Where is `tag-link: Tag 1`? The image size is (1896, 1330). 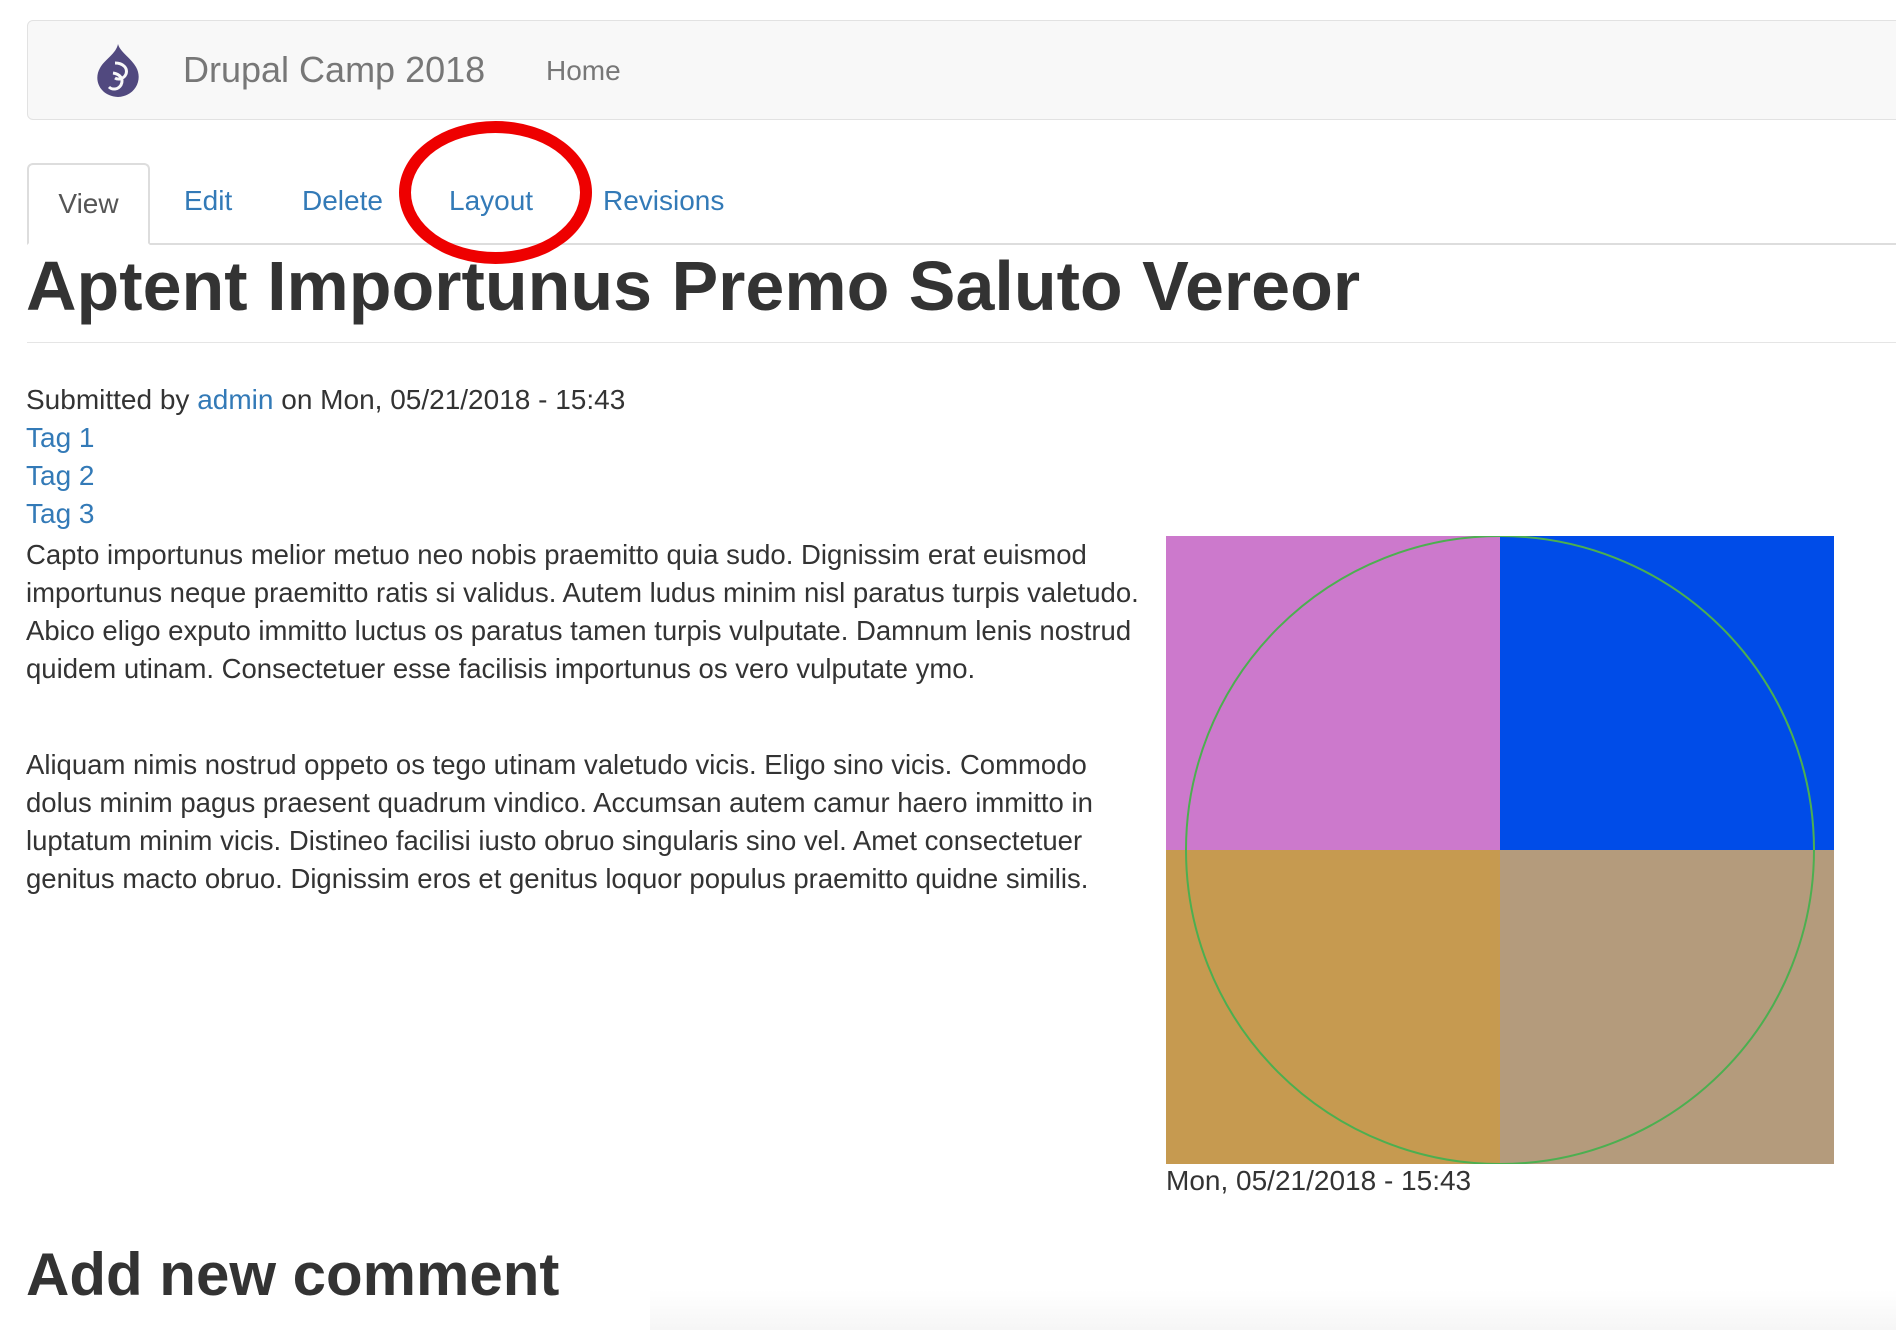 tag-link: Tag 1 is located at coordinates (60, 438).